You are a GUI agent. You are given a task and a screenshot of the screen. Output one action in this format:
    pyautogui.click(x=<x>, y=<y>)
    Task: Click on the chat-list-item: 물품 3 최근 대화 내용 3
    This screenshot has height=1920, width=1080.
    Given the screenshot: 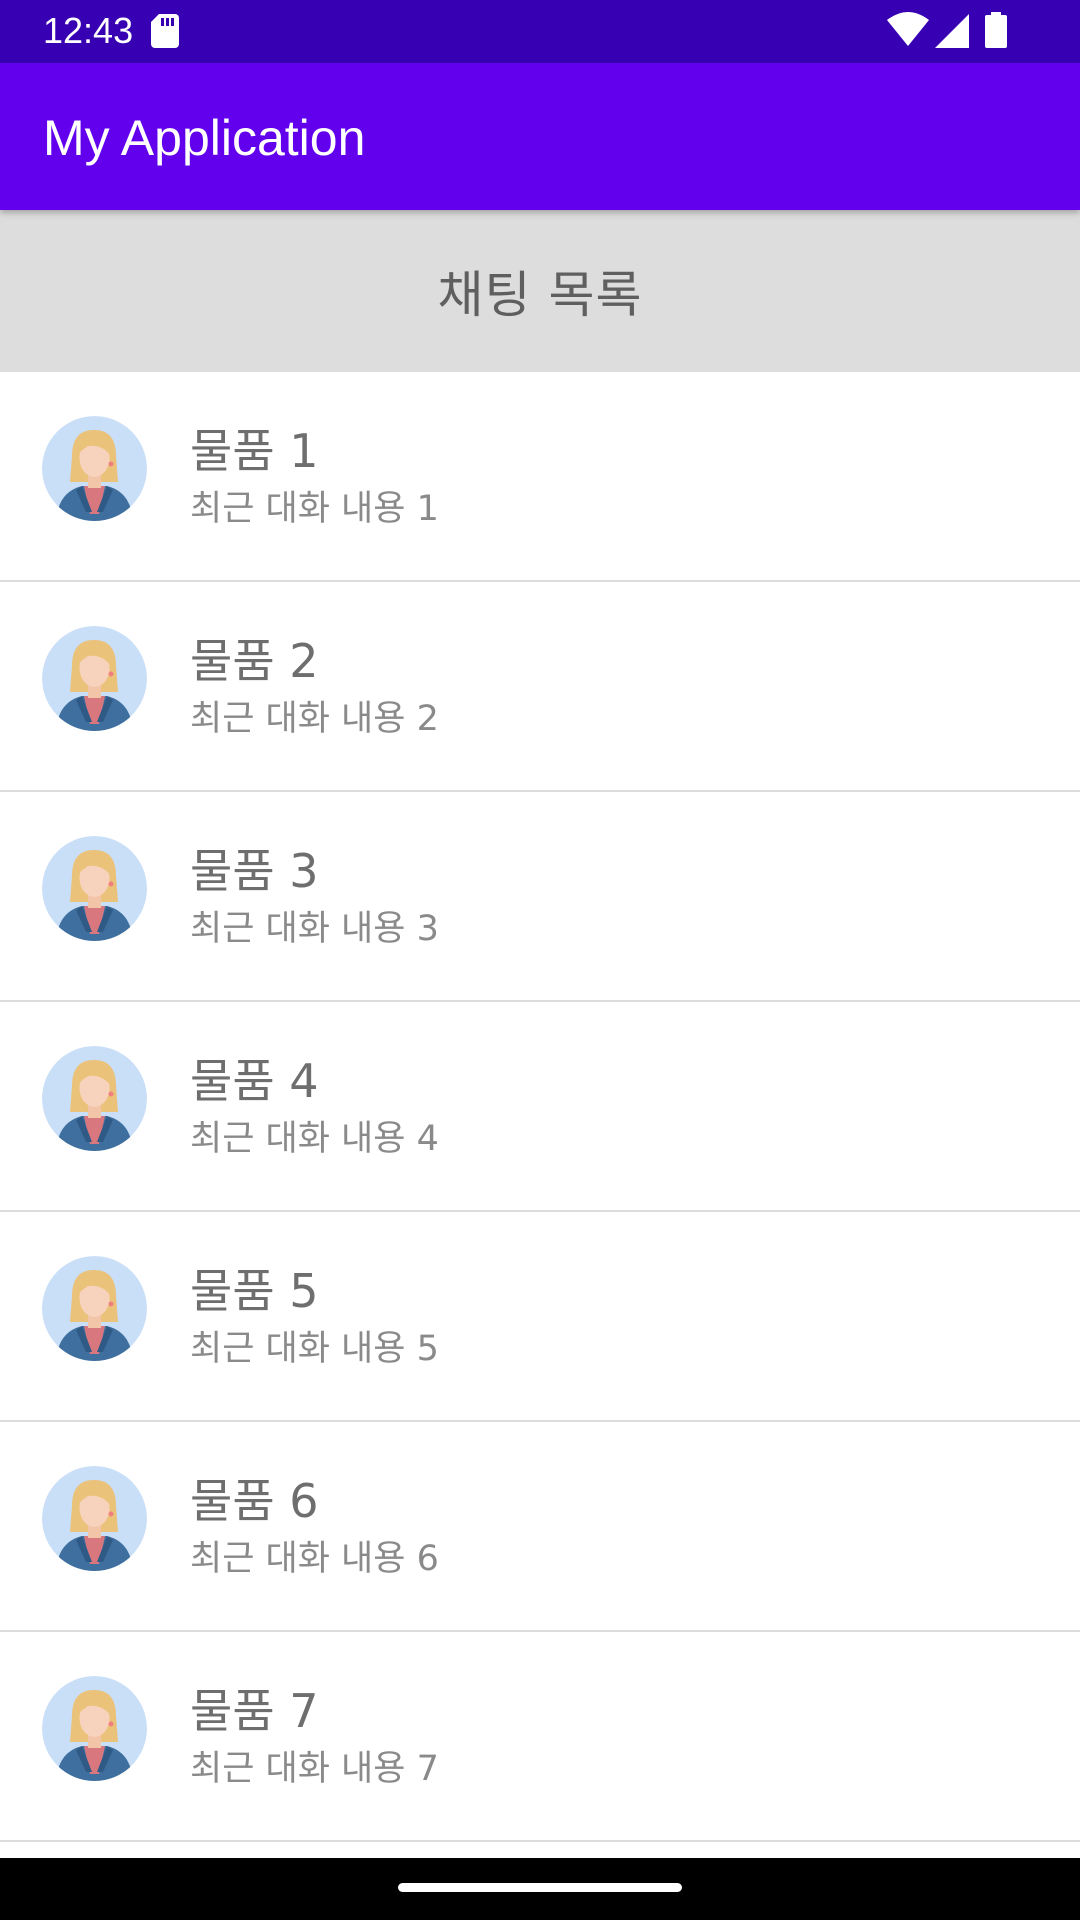 What is the action you would take?
    pyautogui.click(x=540, y=897)
    